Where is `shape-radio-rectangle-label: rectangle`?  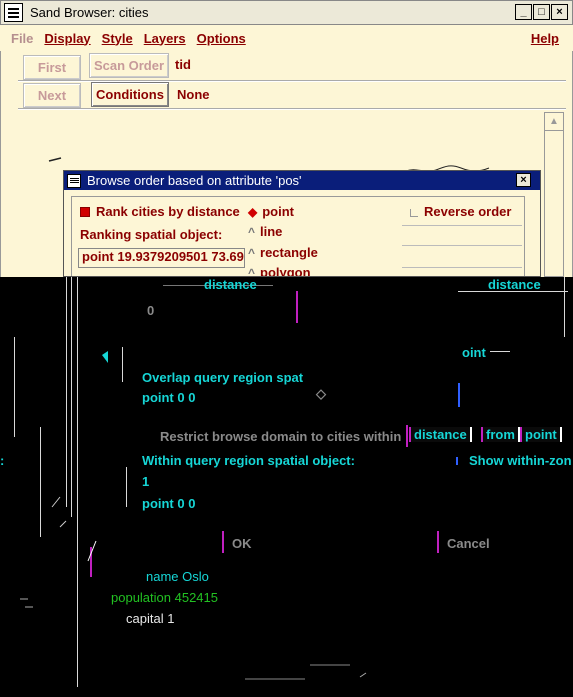
shape-radio-rectangle-label: rectangle is located at coordinates (289, 252).